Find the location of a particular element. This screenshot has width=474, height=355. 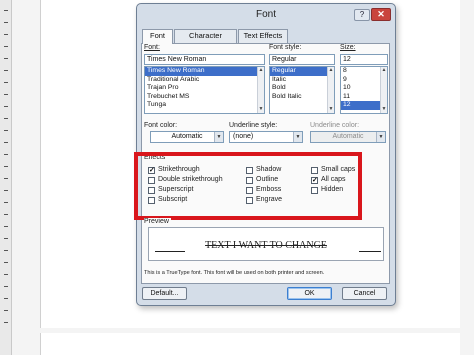

preview-label: Preview is located at coordinates (157, 221).